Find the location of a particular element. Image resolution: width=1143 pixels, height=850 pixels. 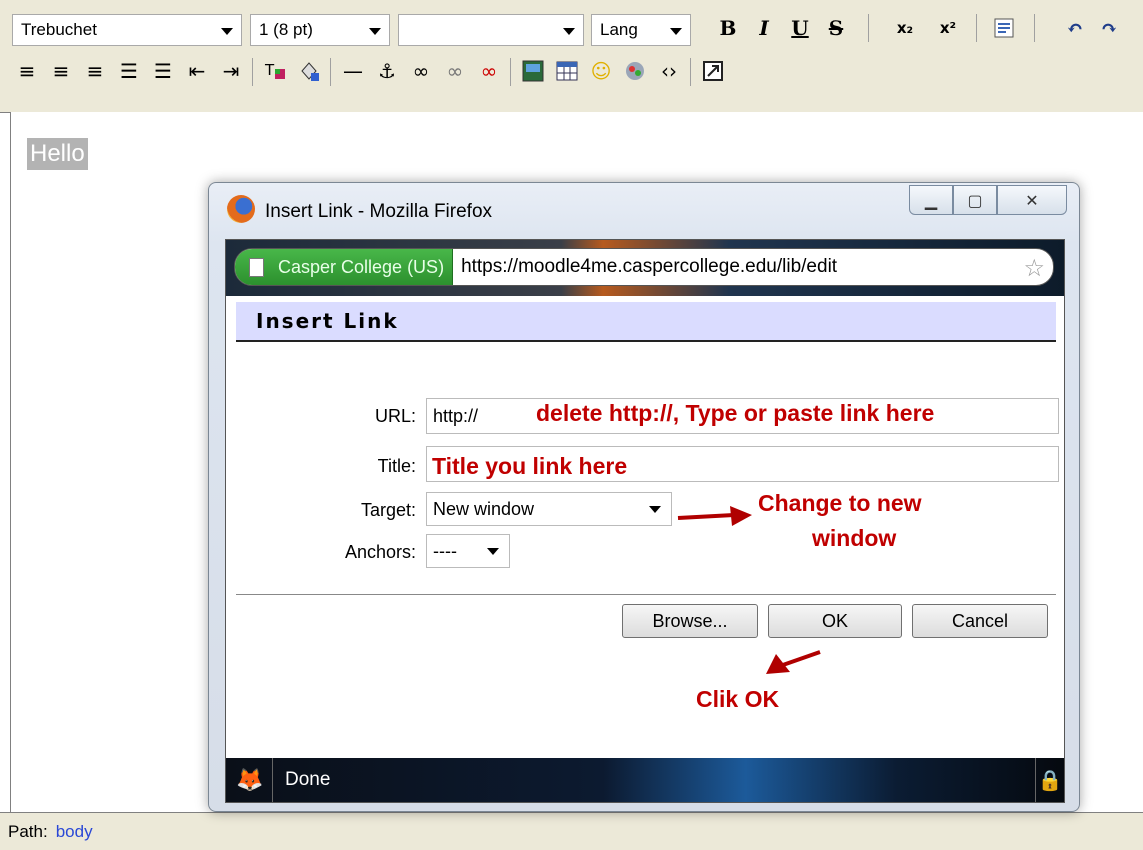

strikethrough-button: S is located at coordinates (836, 28).